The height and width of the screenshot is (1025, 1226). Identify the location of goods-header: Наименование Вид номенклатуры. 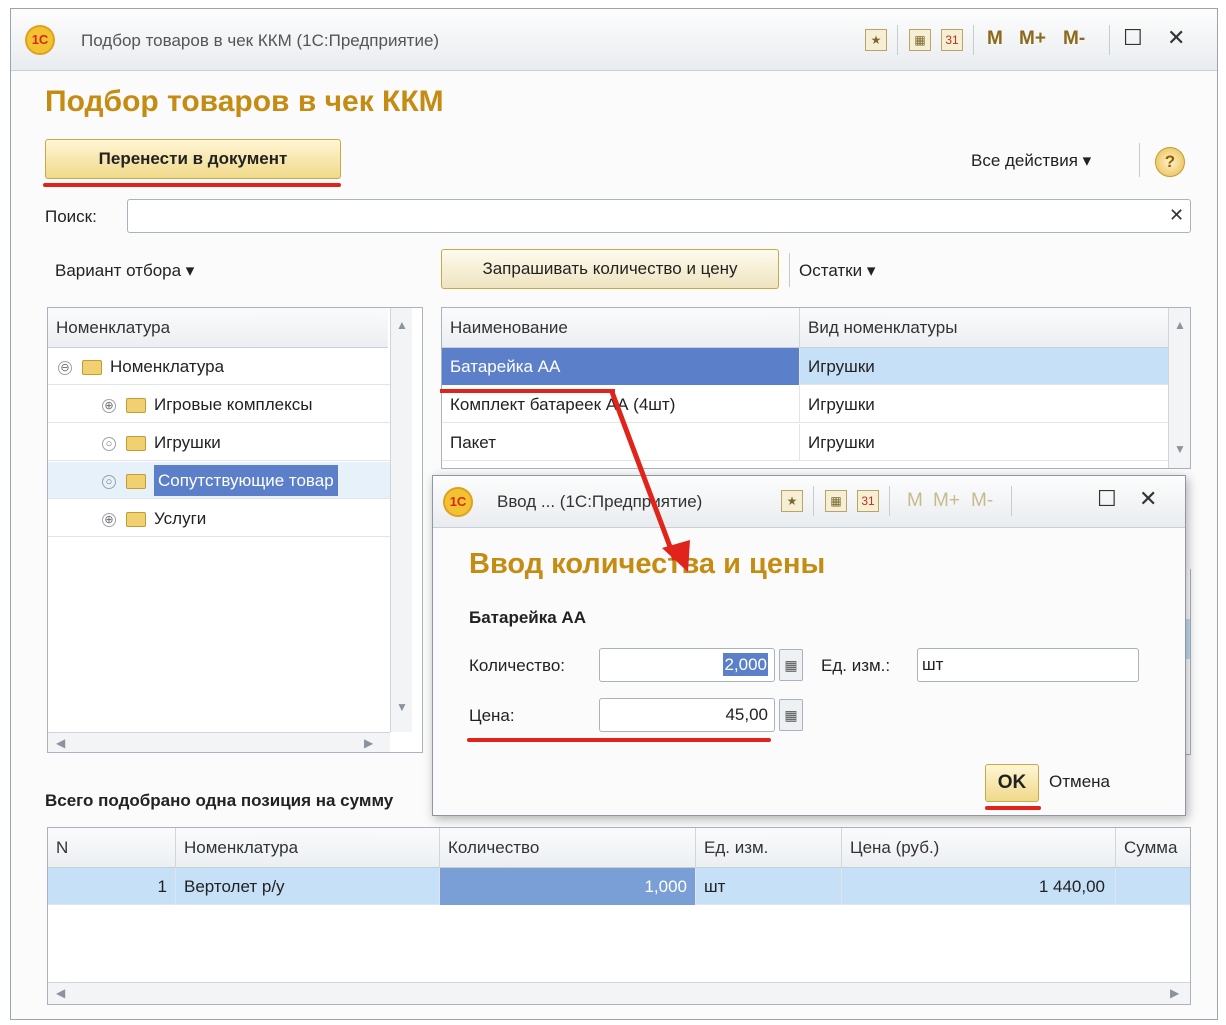
(805, 328).